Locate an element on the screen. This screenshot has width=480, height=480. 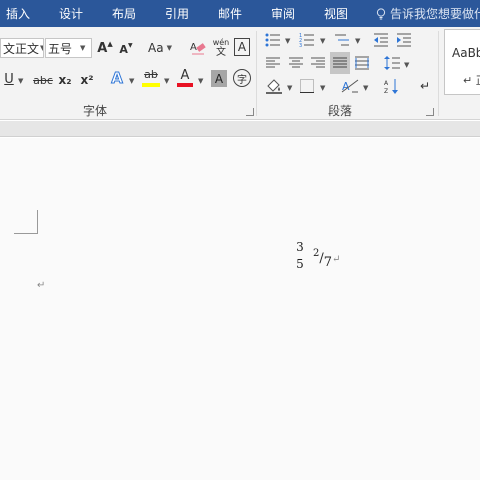
sort-icon: A Z is located at coordinates (391, 86).